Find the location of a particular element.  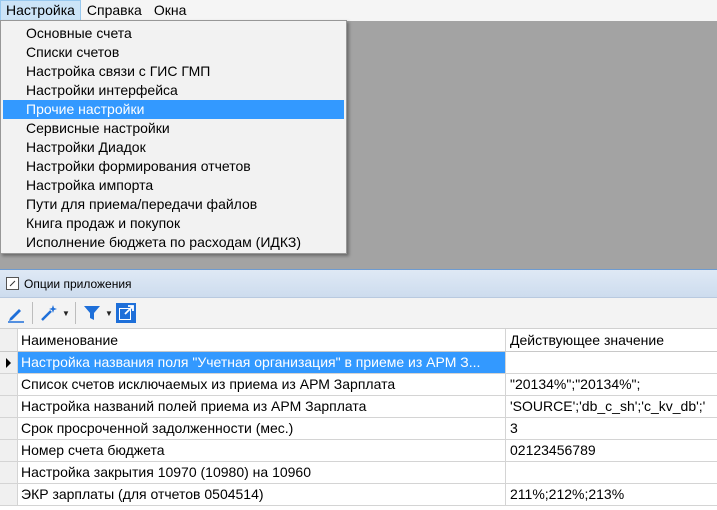

menu-nastroyka: Настройка is located at coordinates (40, 10).